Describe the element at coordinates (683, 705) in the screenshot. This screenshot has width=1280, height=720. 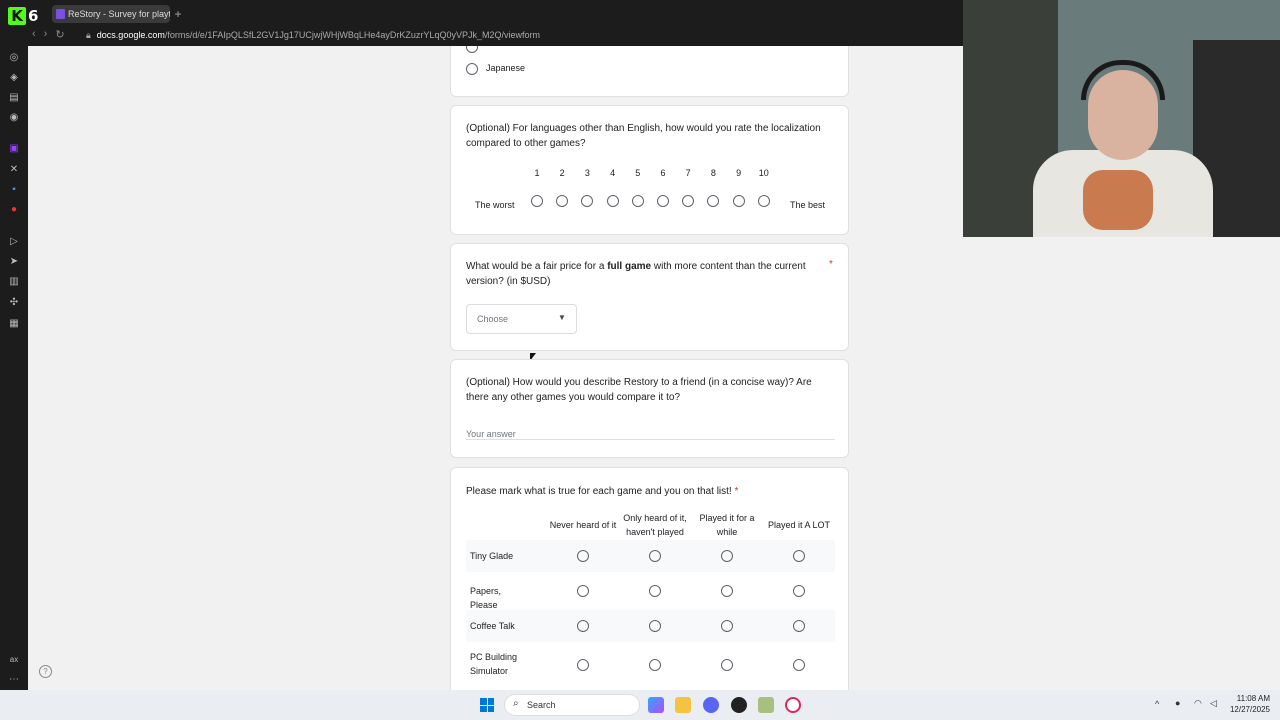
I see `file-explorer-icon` at that location.